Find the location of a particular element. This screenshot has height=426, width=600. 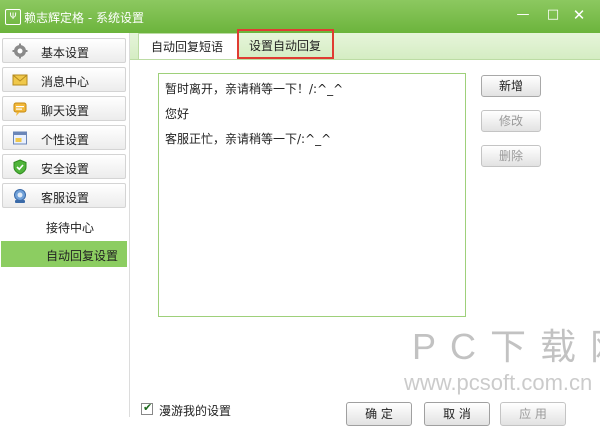

sidebar-item-label: 客服设置 is located at coordinates (65, 198).